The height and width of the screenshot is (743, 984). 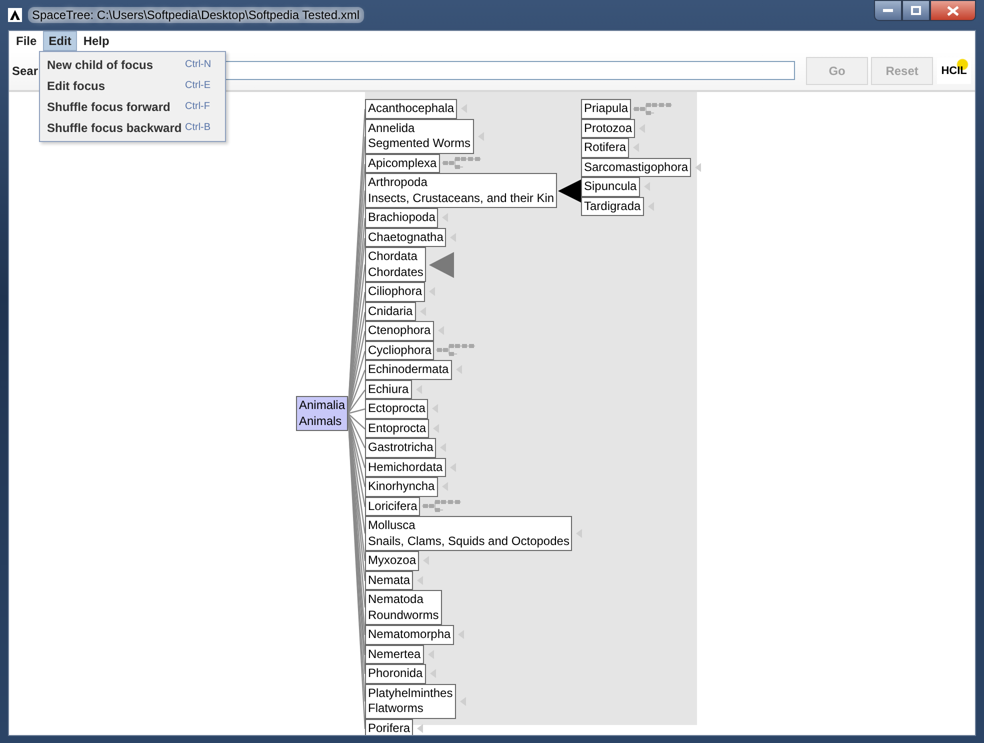 What do you see at coordinates (389, 726) in the screenshot?
I see `tree-node: Porifera` at bounding box center [389, 726].